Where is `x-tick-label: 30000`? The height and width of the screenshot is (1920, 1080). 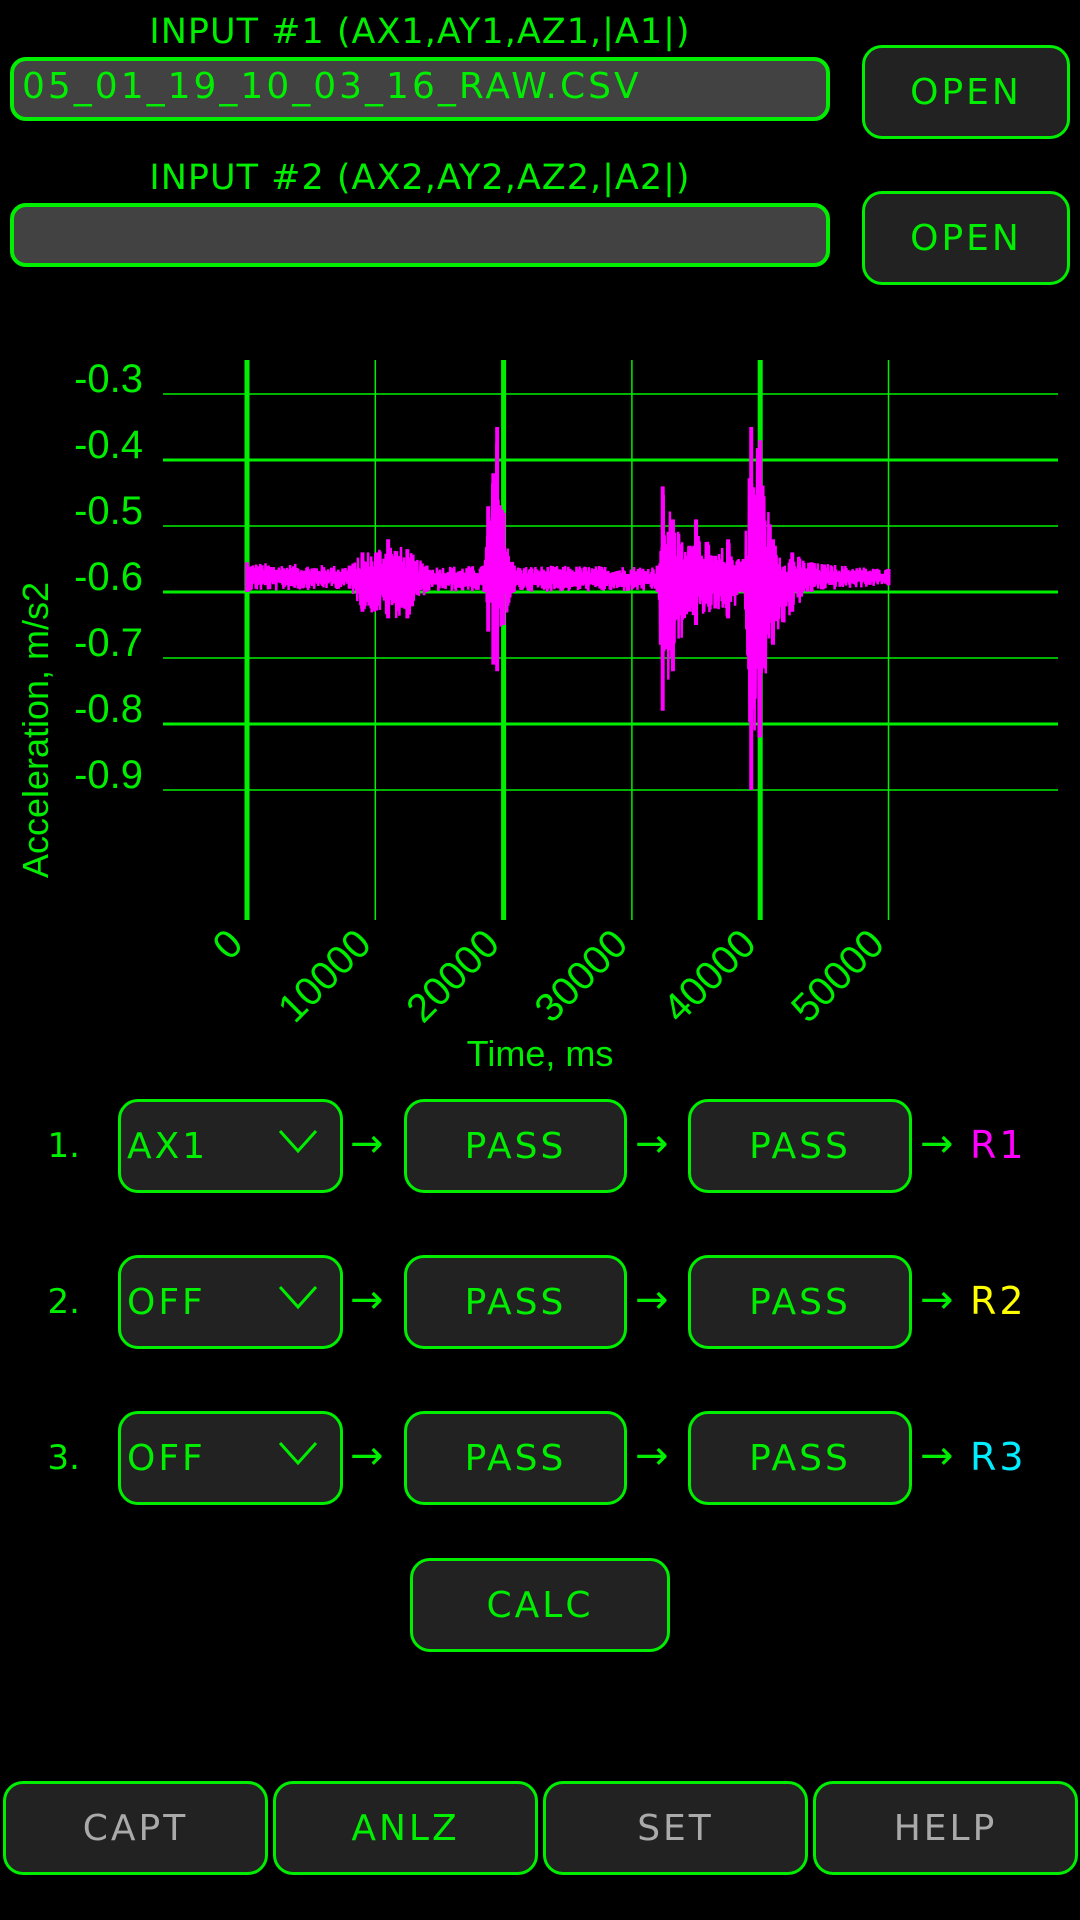 x-tick-label: 30000 is located at coordinates (581, 976).